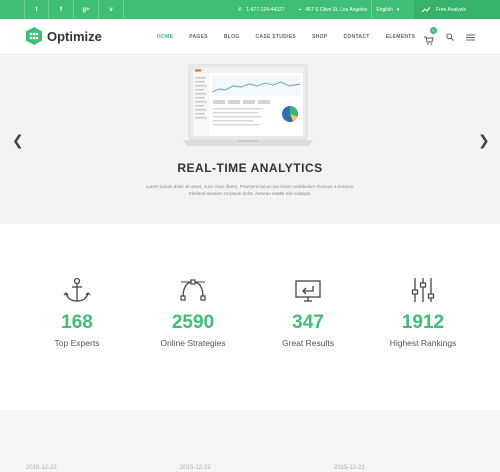  I want to click on cart-button: 0, so click(430, 36).